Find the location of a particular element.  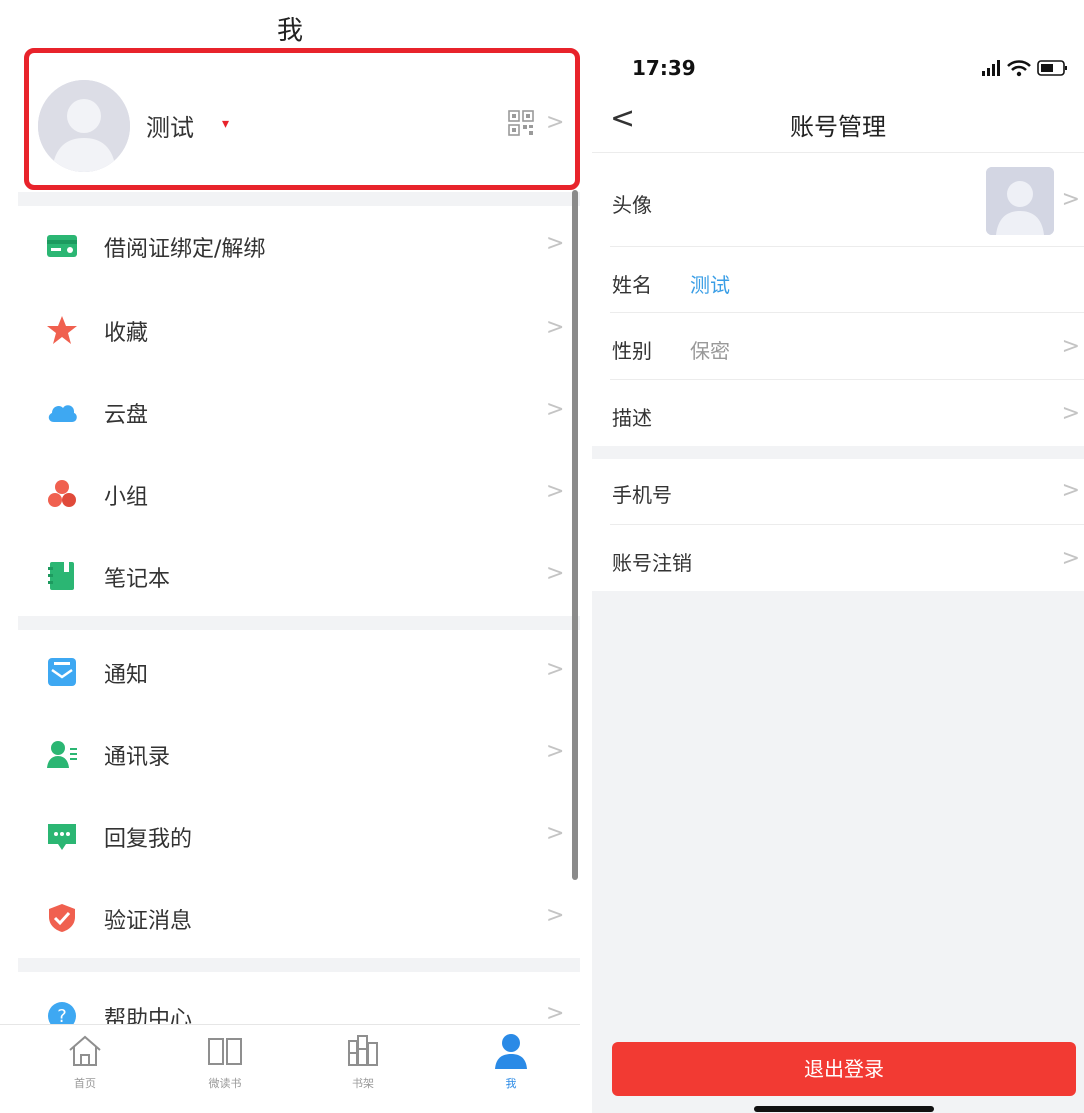

cloud-icon is located at coordinates (62, 413).